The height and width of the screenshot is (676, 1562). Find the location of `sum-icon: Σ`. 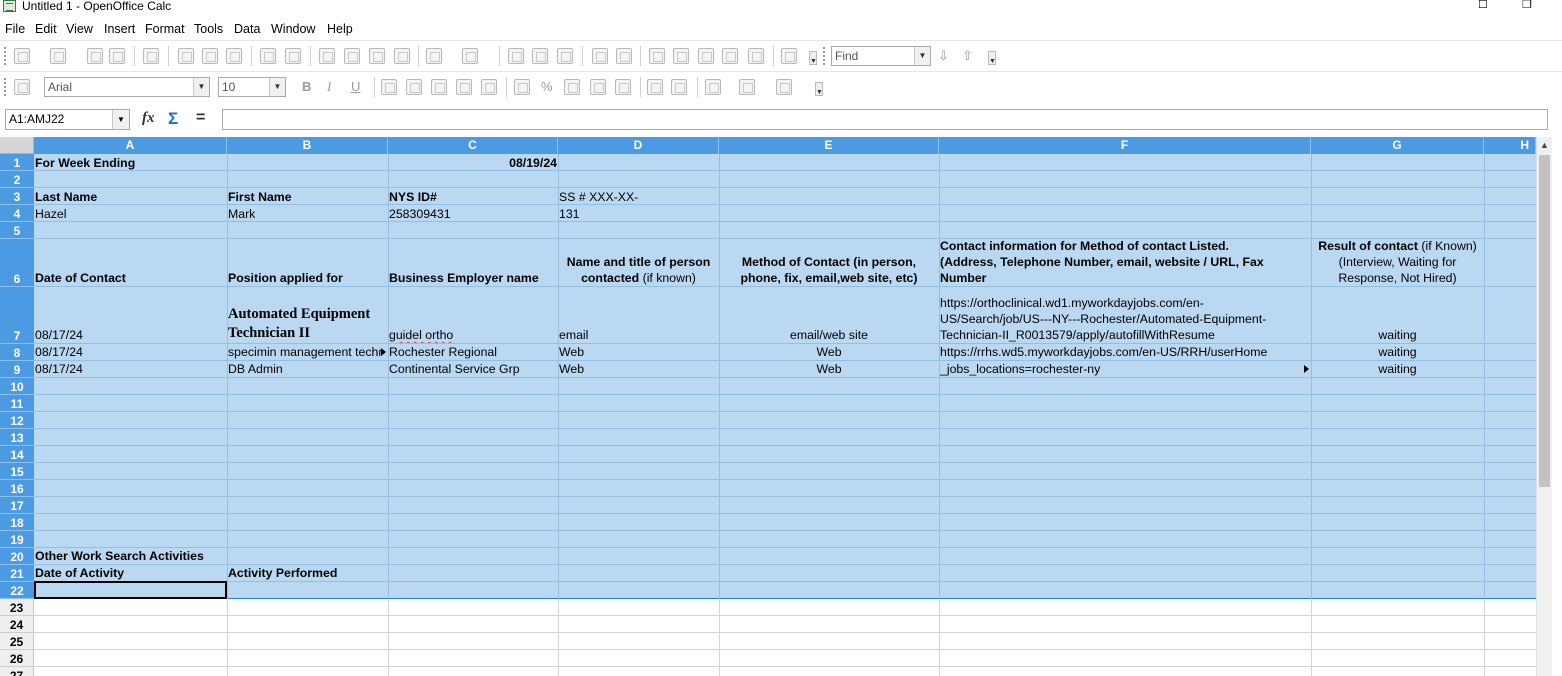

sum-icon: Σ is located at coordinates (173, 119).